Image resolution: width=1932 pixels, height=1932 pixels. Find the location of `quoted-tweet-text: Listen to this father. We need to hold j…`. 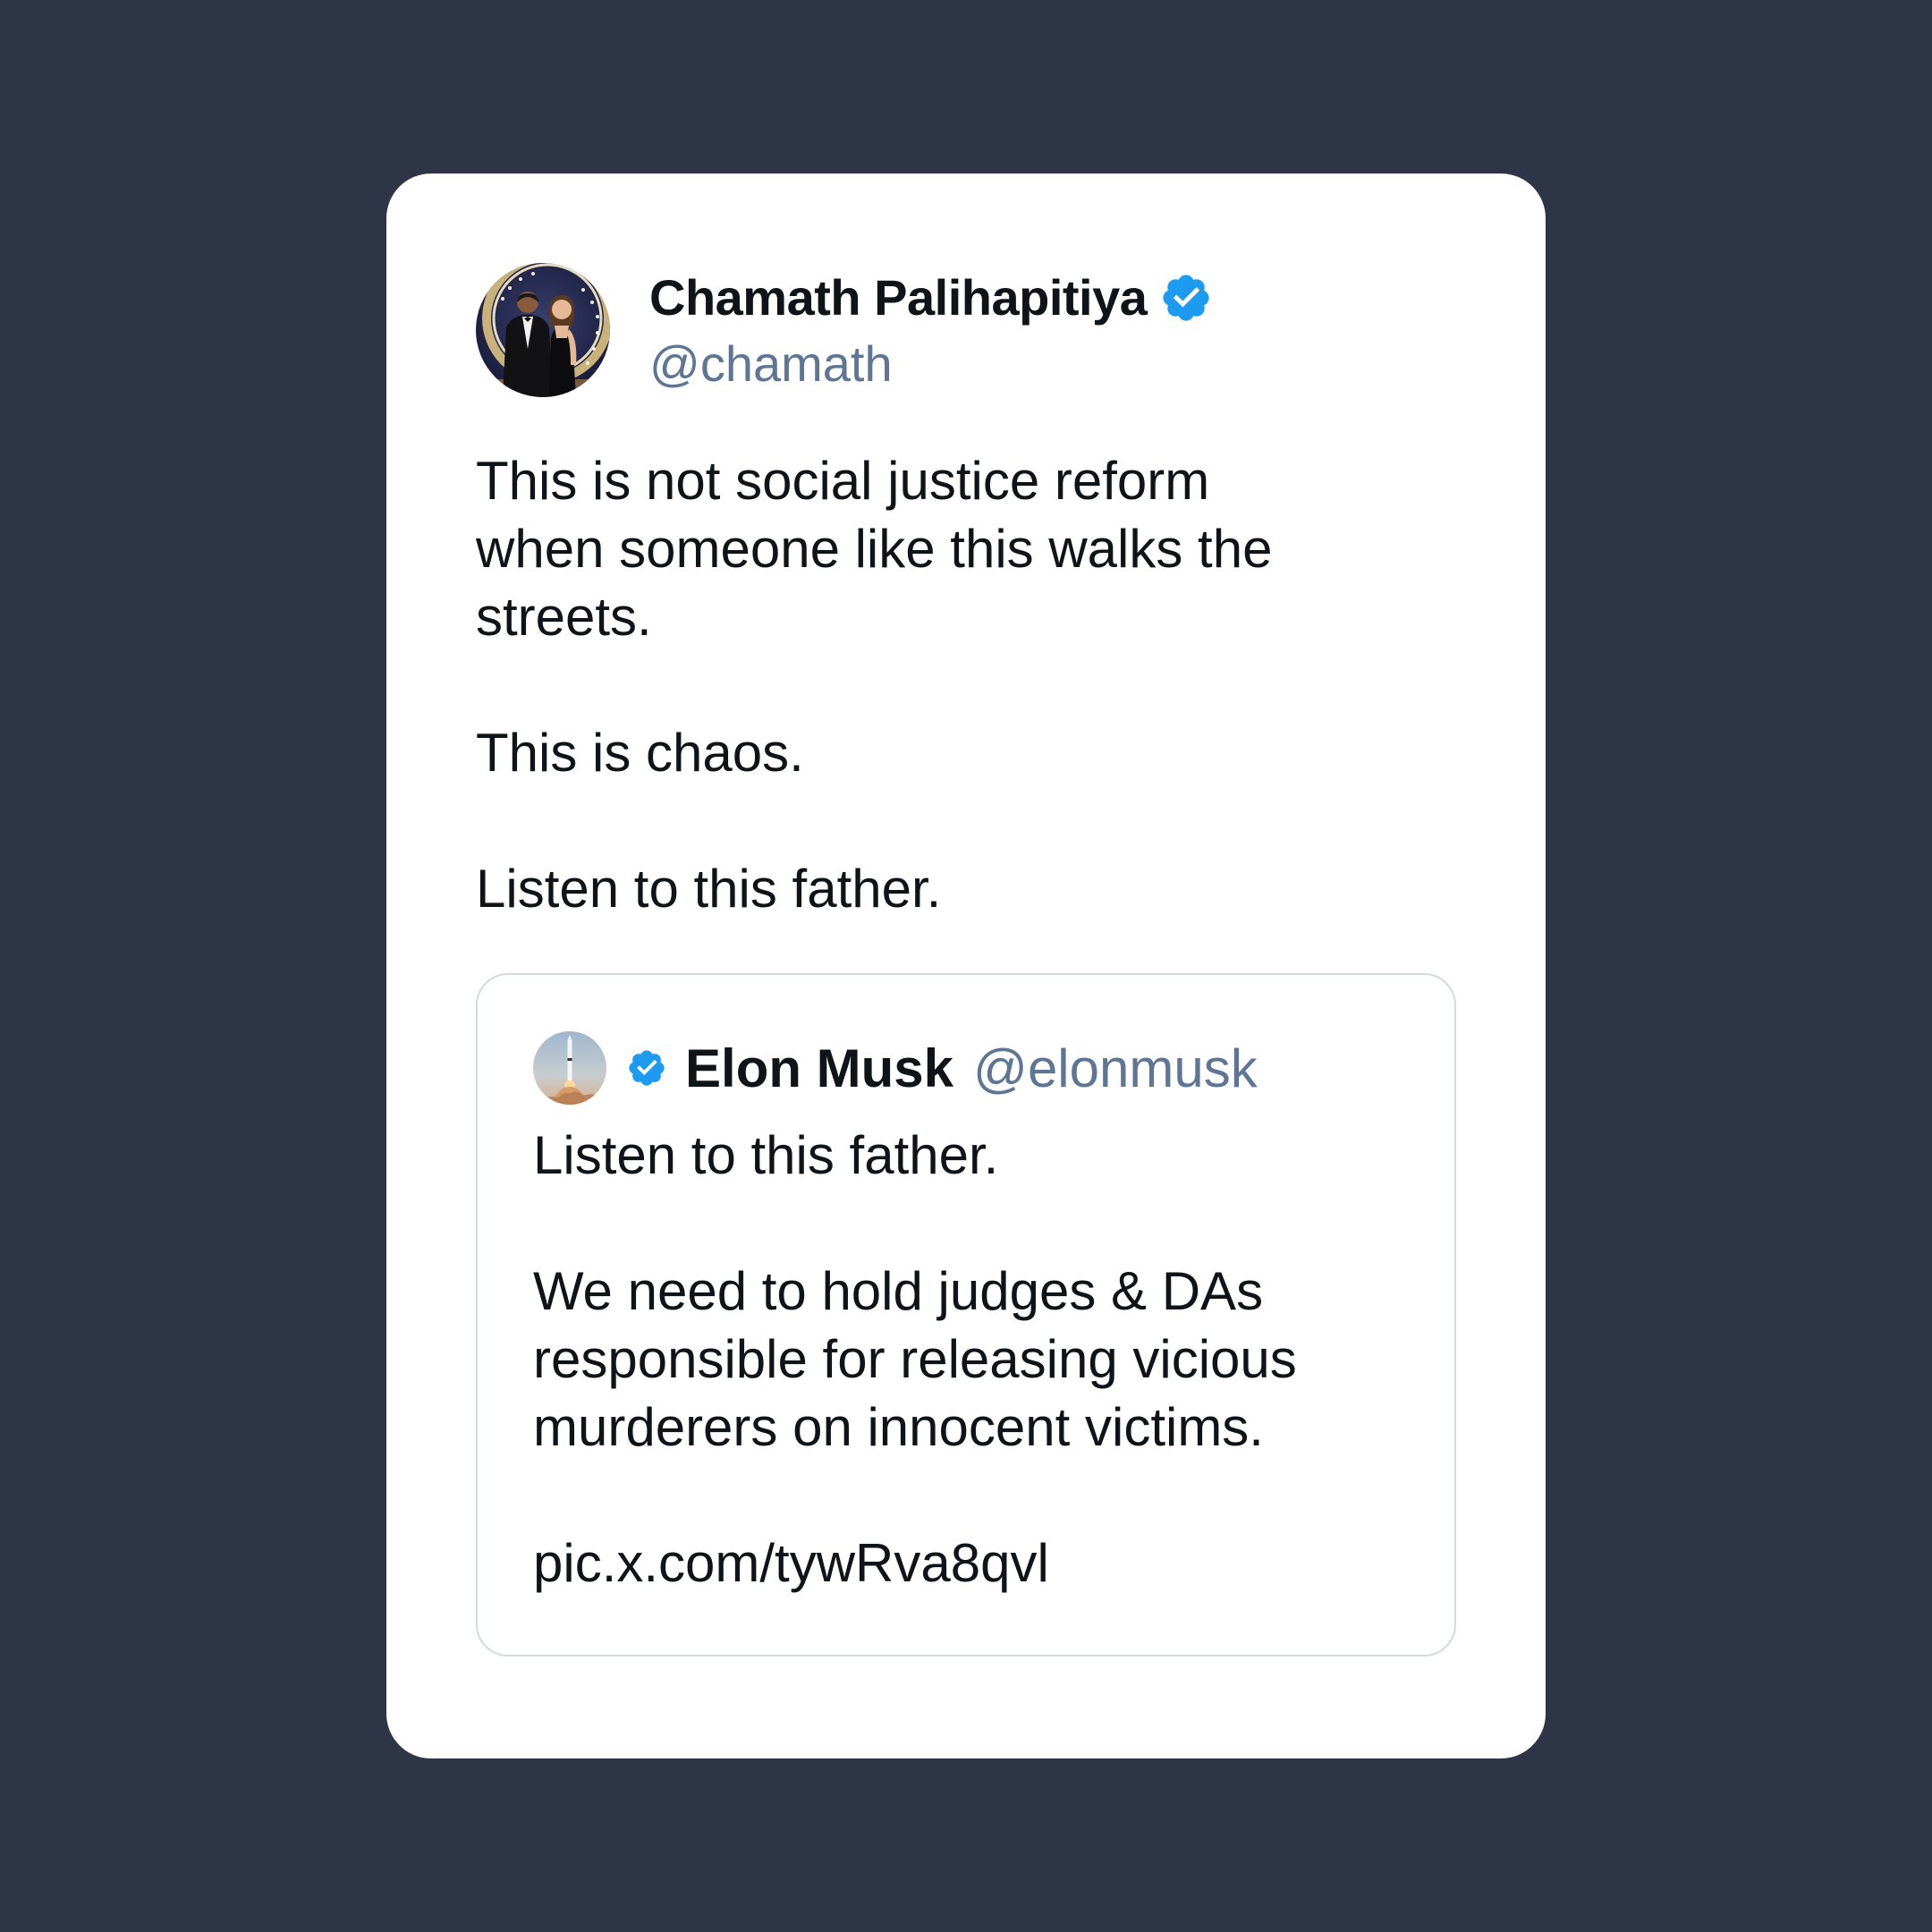

quoted-tweet-text: Listen to this father. We need to hold j… is located at coordinates (915, 1359).